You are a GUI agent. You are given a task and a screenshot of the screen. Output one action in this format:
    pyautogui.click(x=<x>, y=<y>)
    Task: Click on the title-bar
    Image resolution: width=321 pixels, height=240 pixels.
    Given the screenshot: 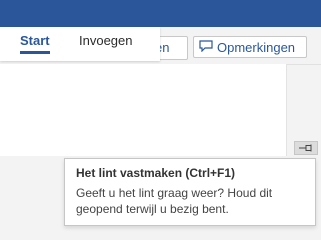 What is the action you would take?
    pyautogui.click(x=160, y=13)
    